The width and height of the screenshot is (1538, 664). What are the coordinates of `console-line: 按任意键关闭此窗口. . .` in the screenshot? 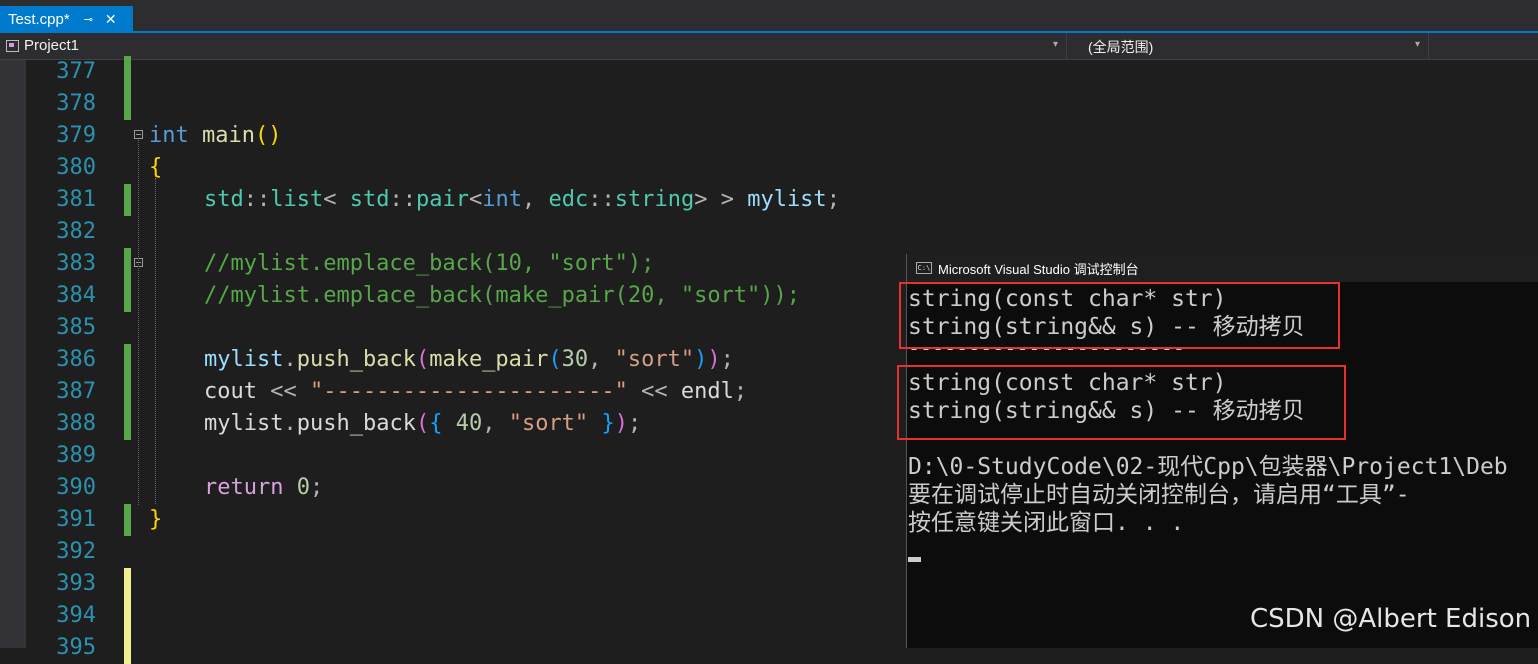 It's located at (1046, 523).